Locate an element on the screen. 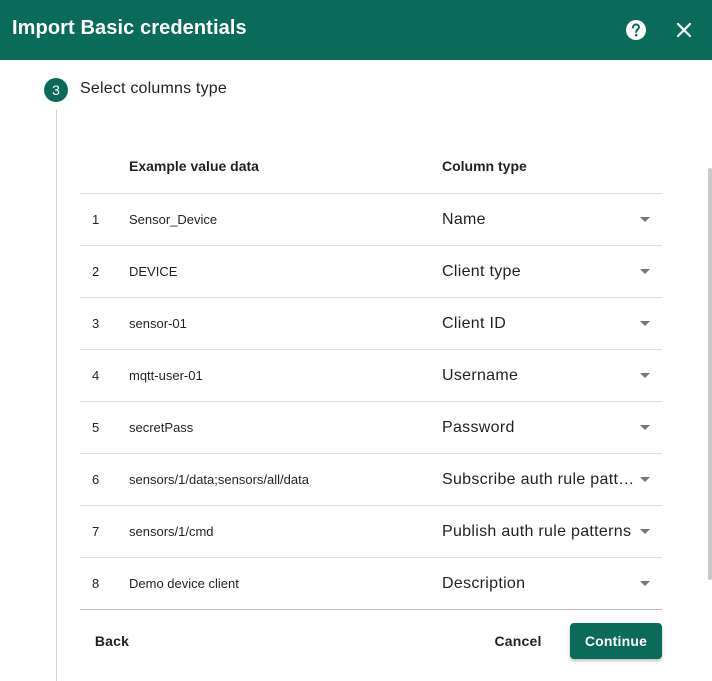 The width and height of the screenshot is (712, 681). column-type-value: Username is located at coordinates (480, 375).